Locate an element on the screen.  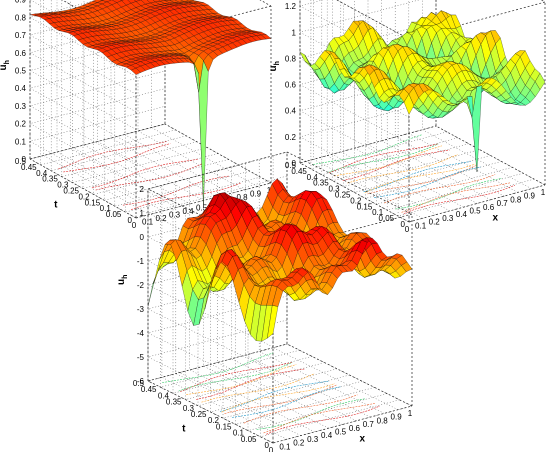
axis-labels: xtuh is located at coordinates (112, 140).